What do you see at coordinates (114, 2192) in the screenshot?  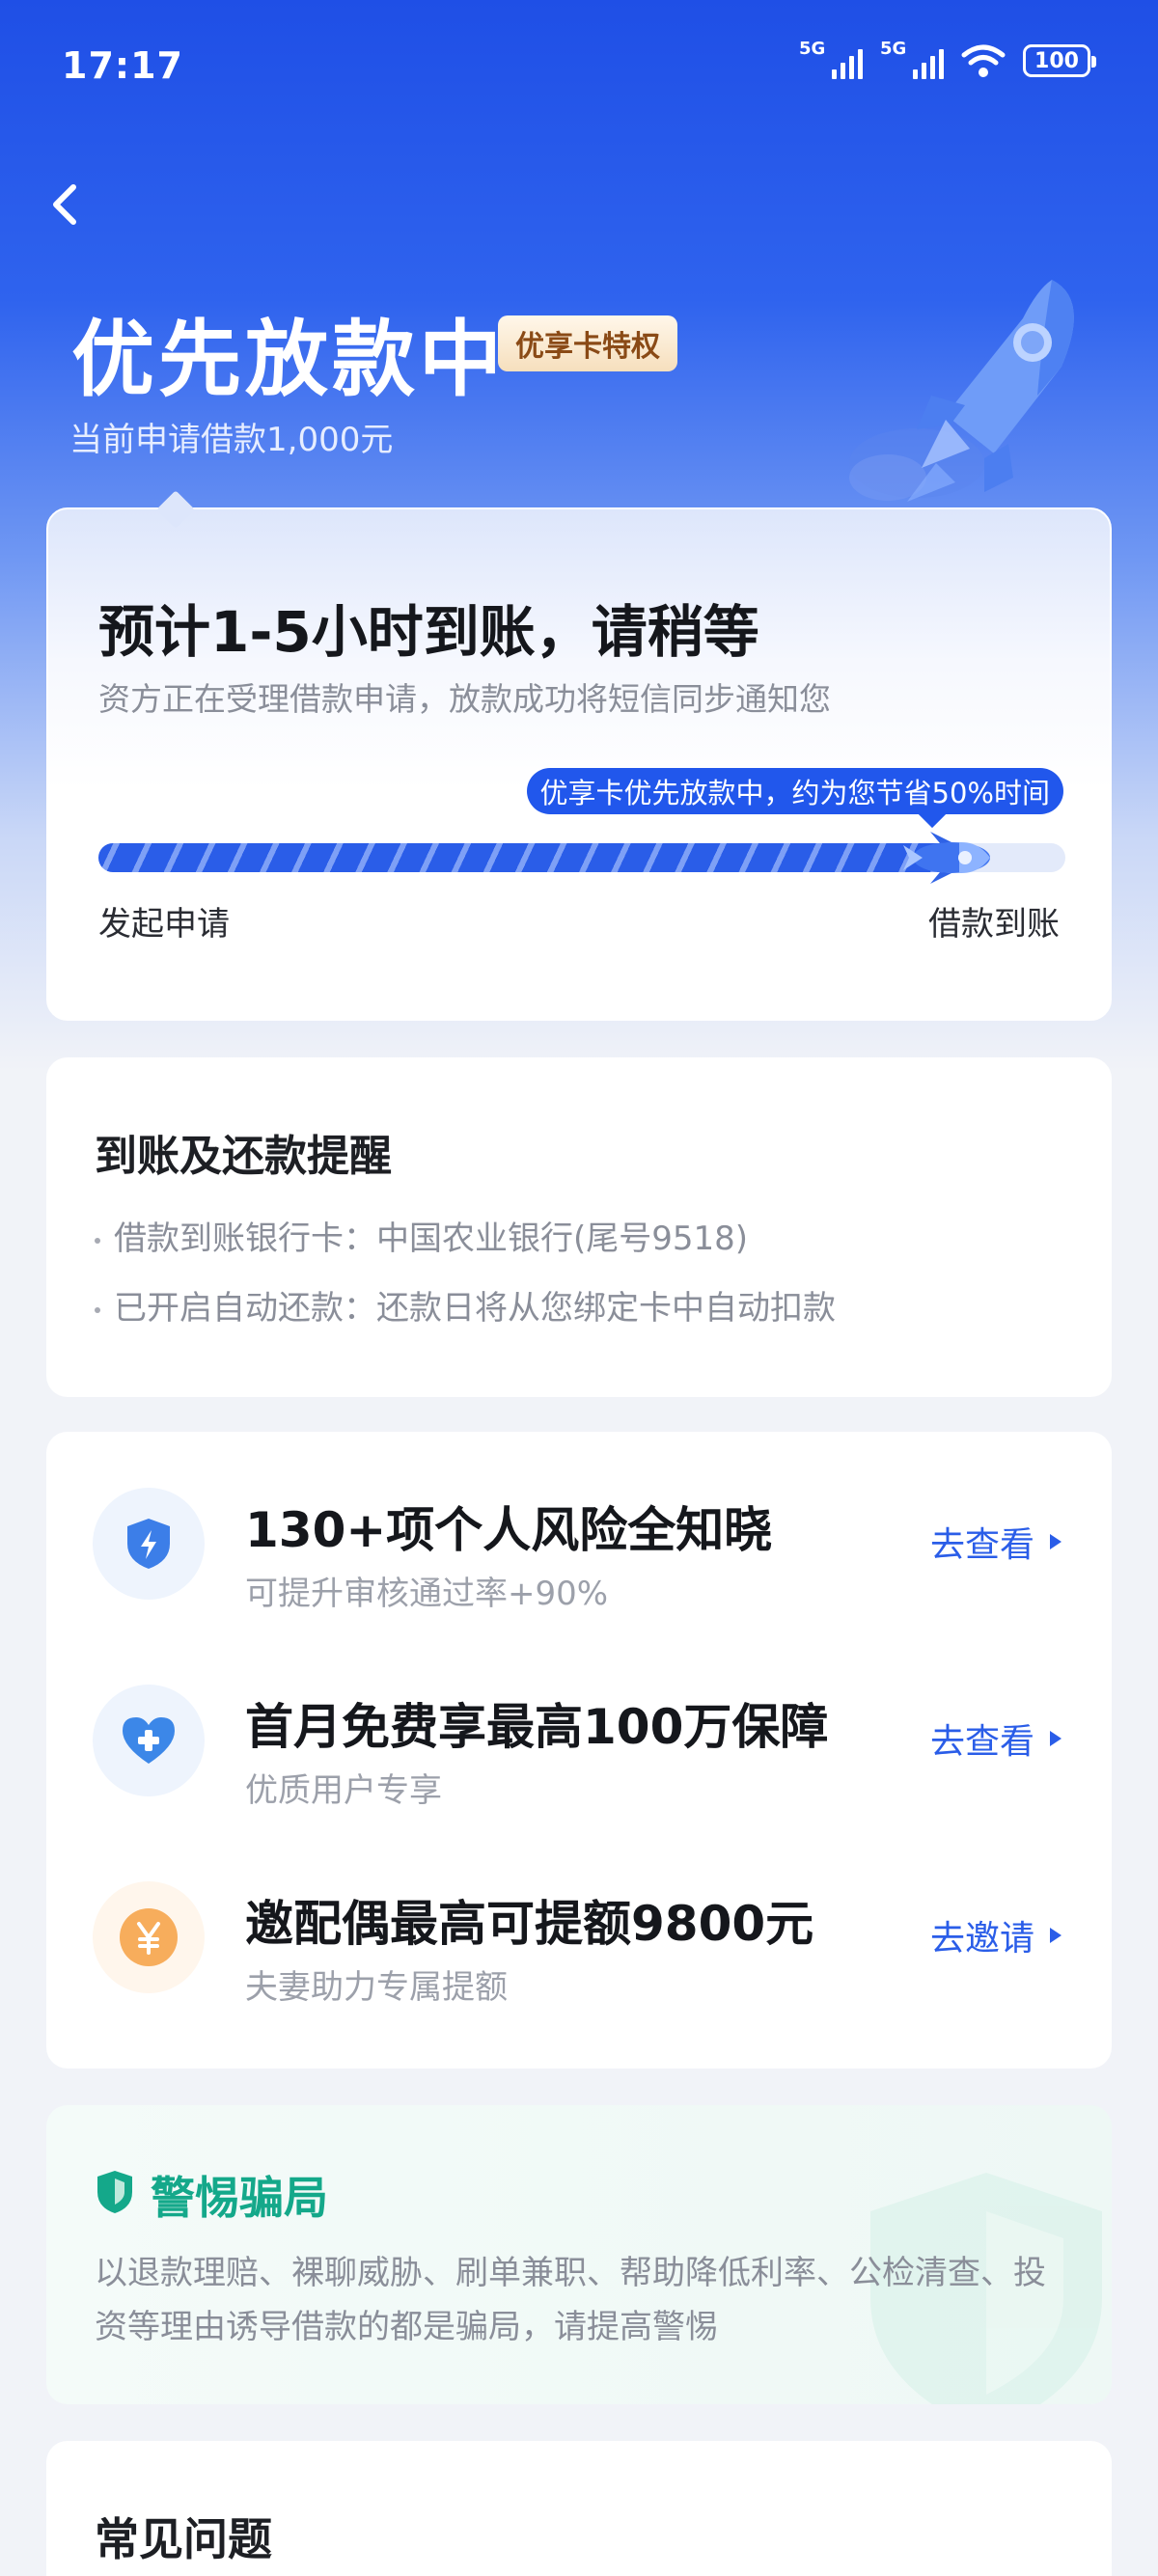 I see `shield-icon` at bounding box center [114, 2192].